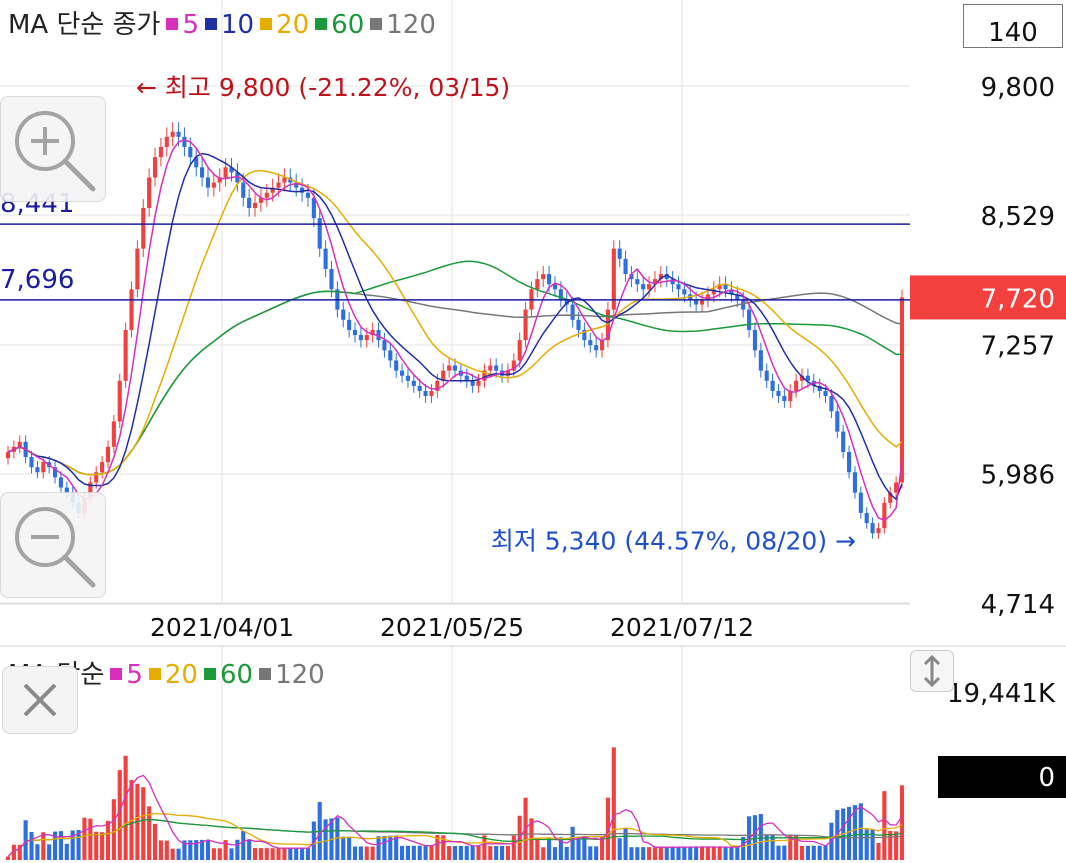  Describe the element at coordinates (181, 675) in the screenshot. I see `volume-legend-label-20: 20` at that location.